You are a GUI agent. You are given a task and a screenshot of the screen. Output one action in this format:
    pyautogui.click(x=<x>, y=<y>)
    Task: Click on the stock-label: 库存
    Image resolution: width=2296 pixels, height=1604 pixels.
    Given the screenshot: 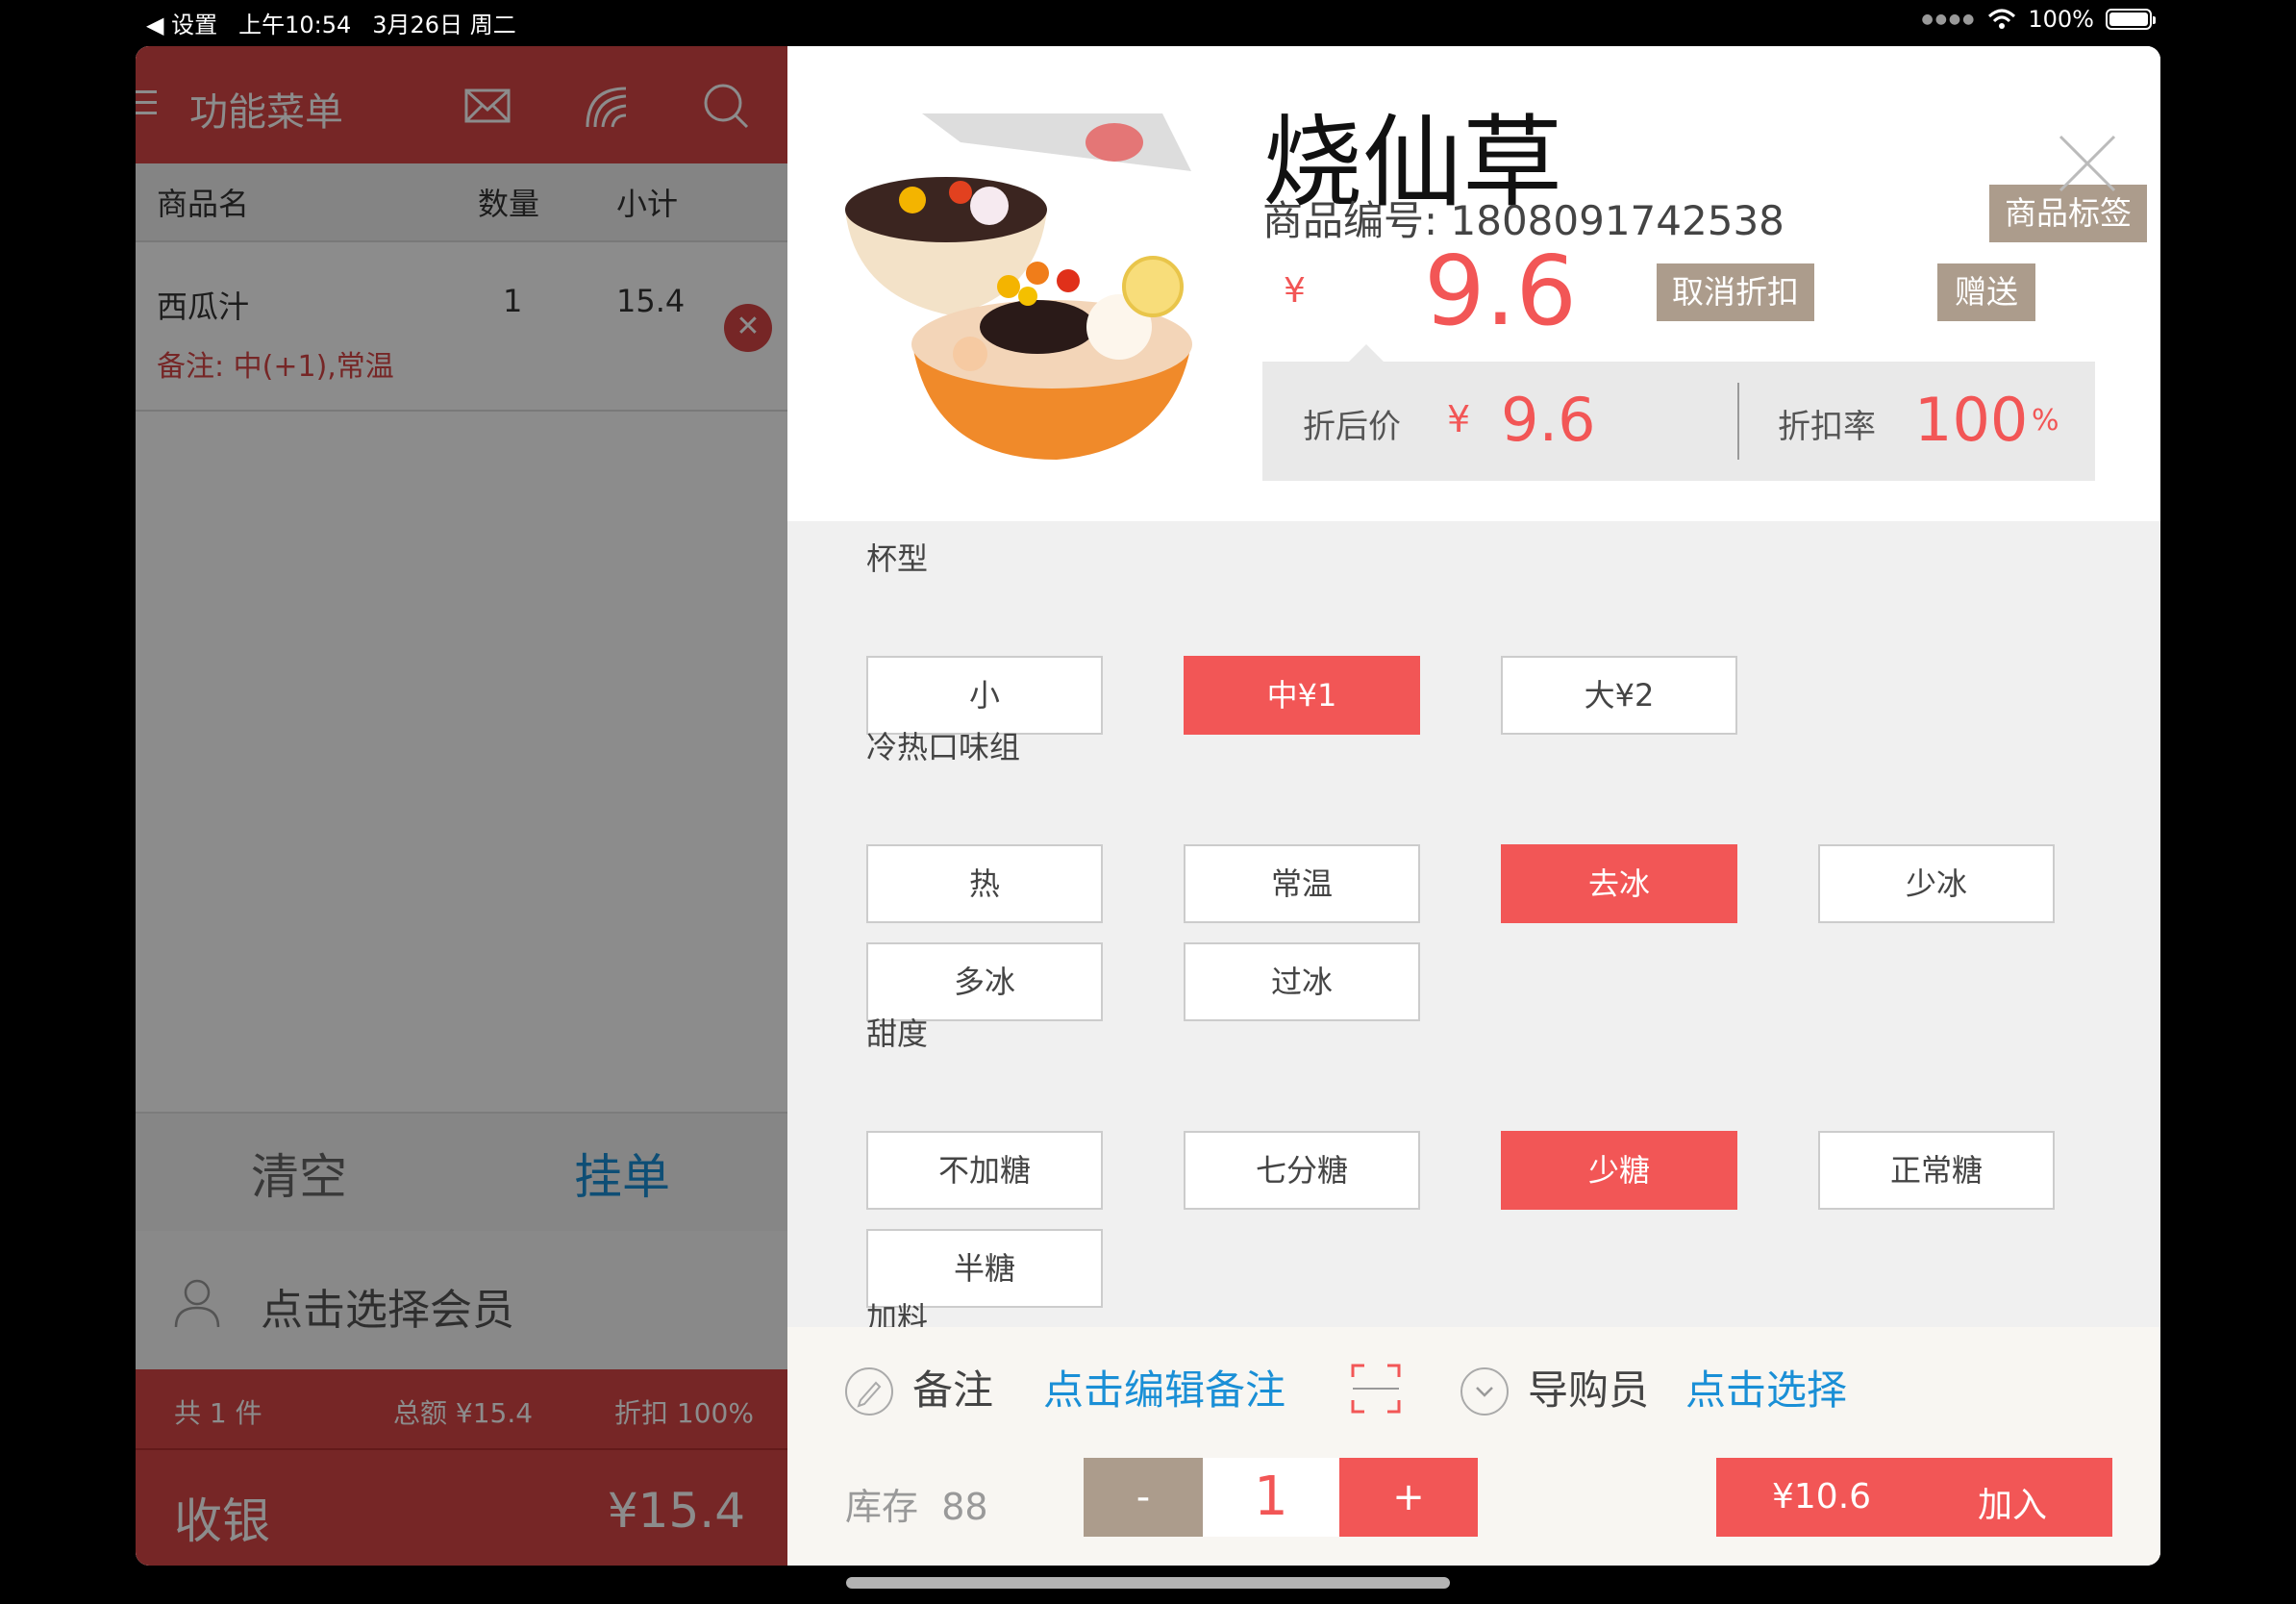 What is the action you would take?
    pyautogui.click(x=882, y=1507)
    